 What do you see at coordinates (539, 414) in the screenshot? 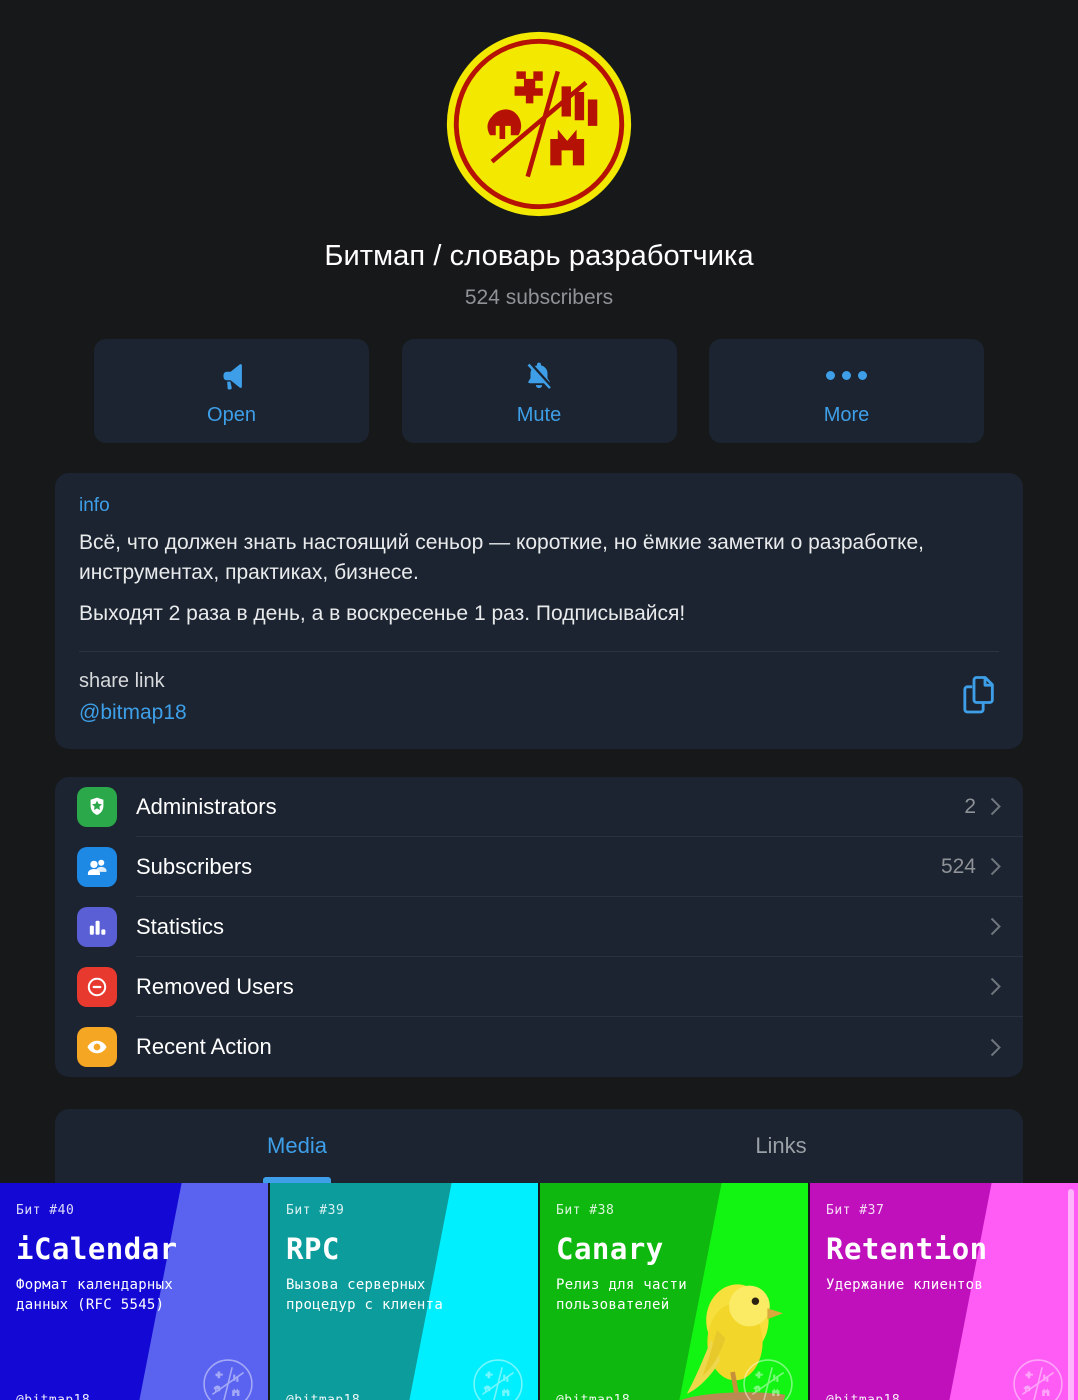
I see `mute-button-label: Mute` at bounding box center [539, 414].